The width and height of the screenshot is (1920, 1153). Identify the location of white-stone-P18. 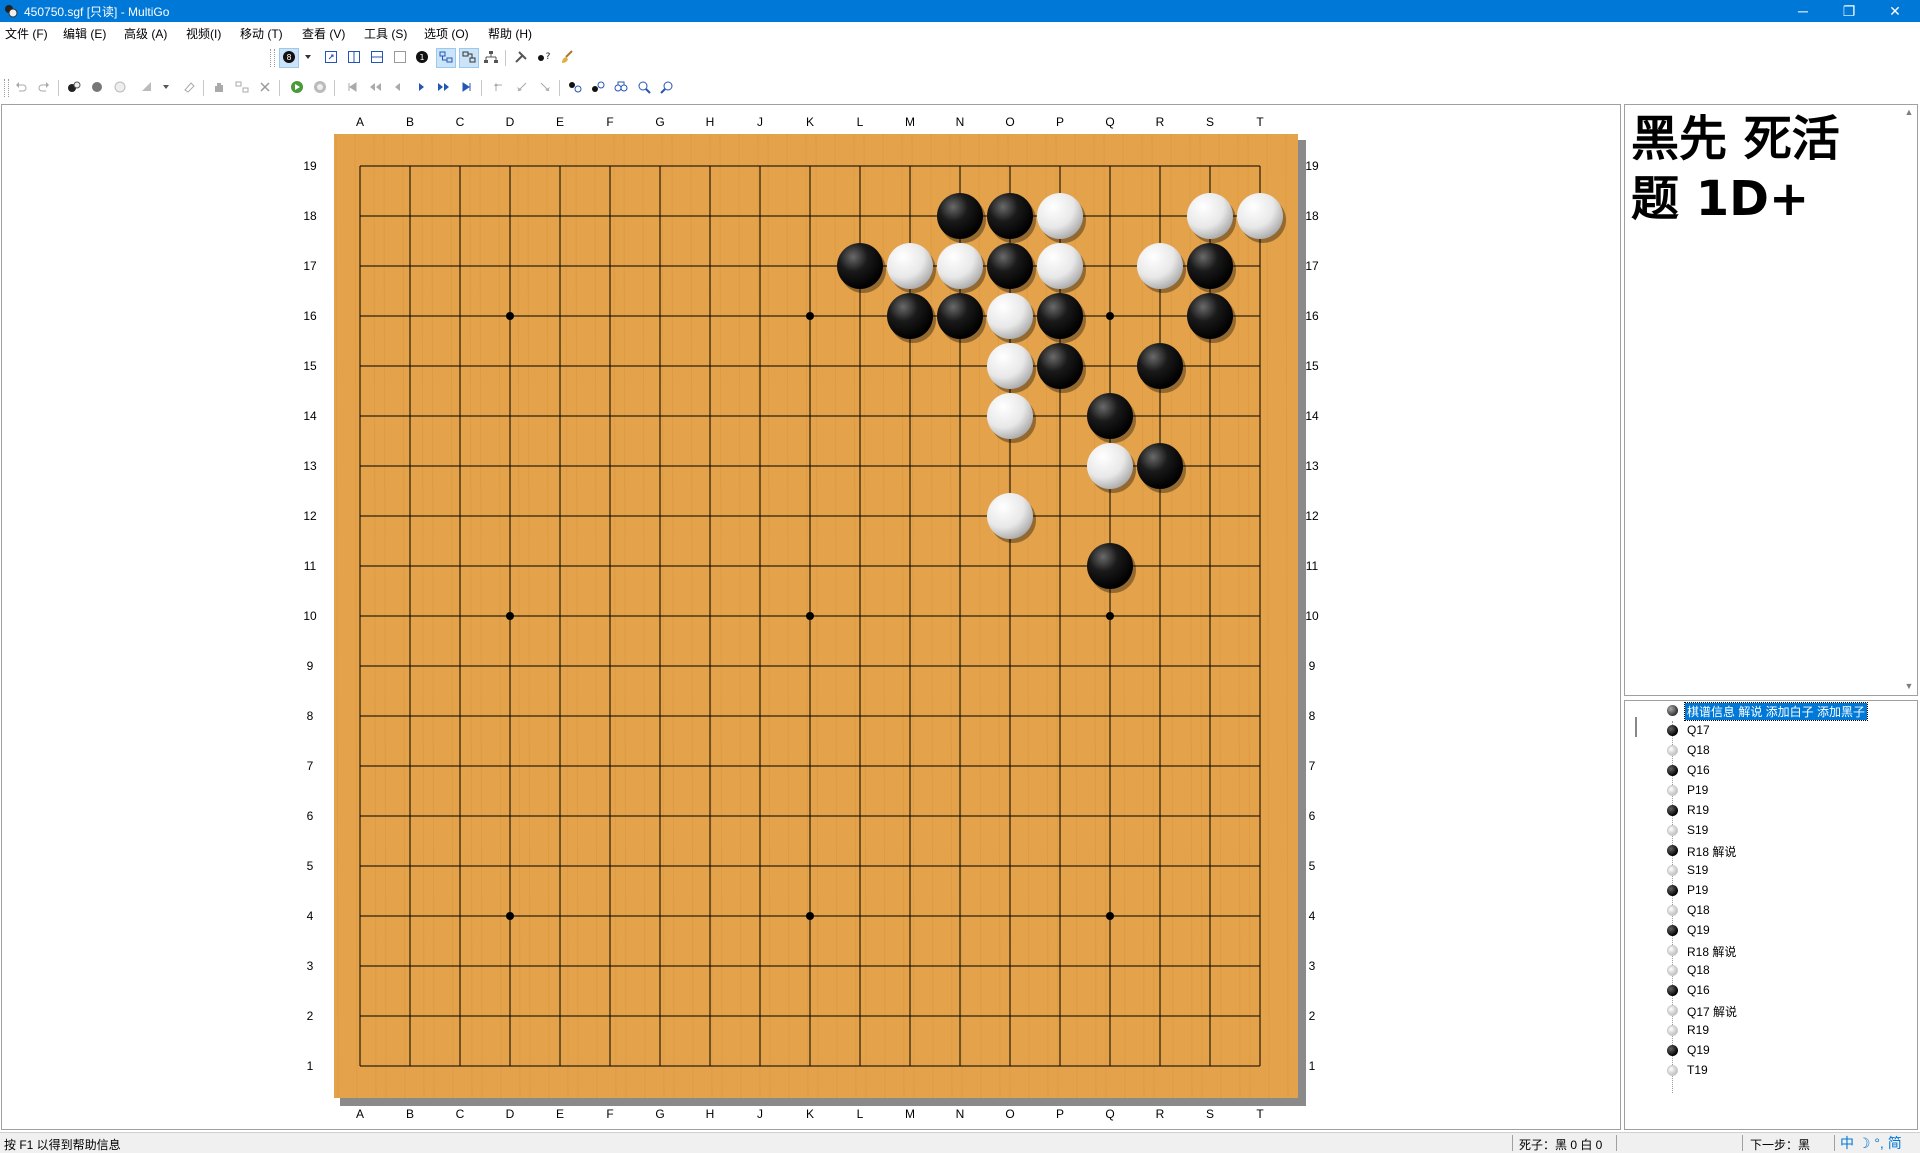
(1060, 216).